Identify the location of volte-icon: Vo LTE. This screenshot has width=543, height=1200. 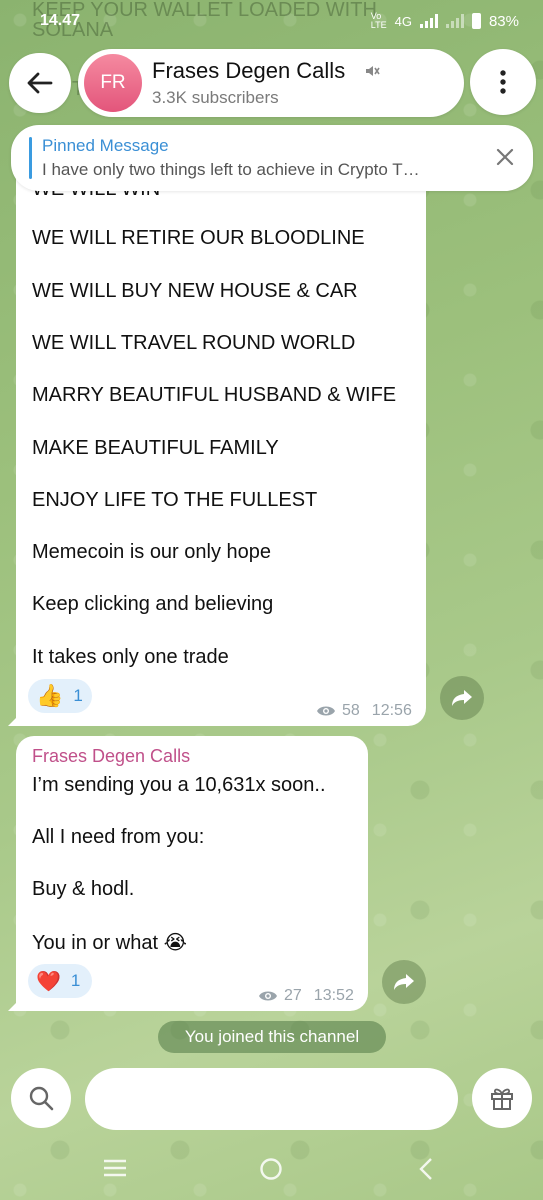
(378, 20).